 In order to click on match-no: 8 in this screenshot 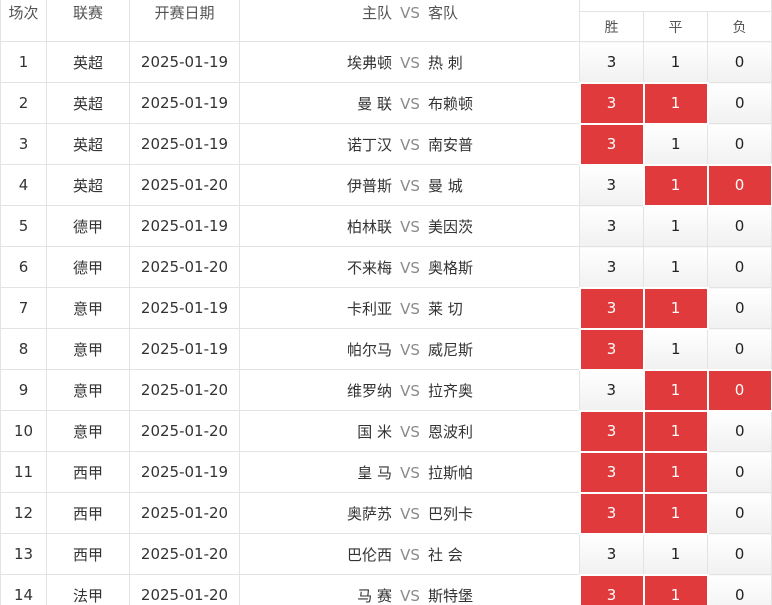, I will do `click(23, 349)`.